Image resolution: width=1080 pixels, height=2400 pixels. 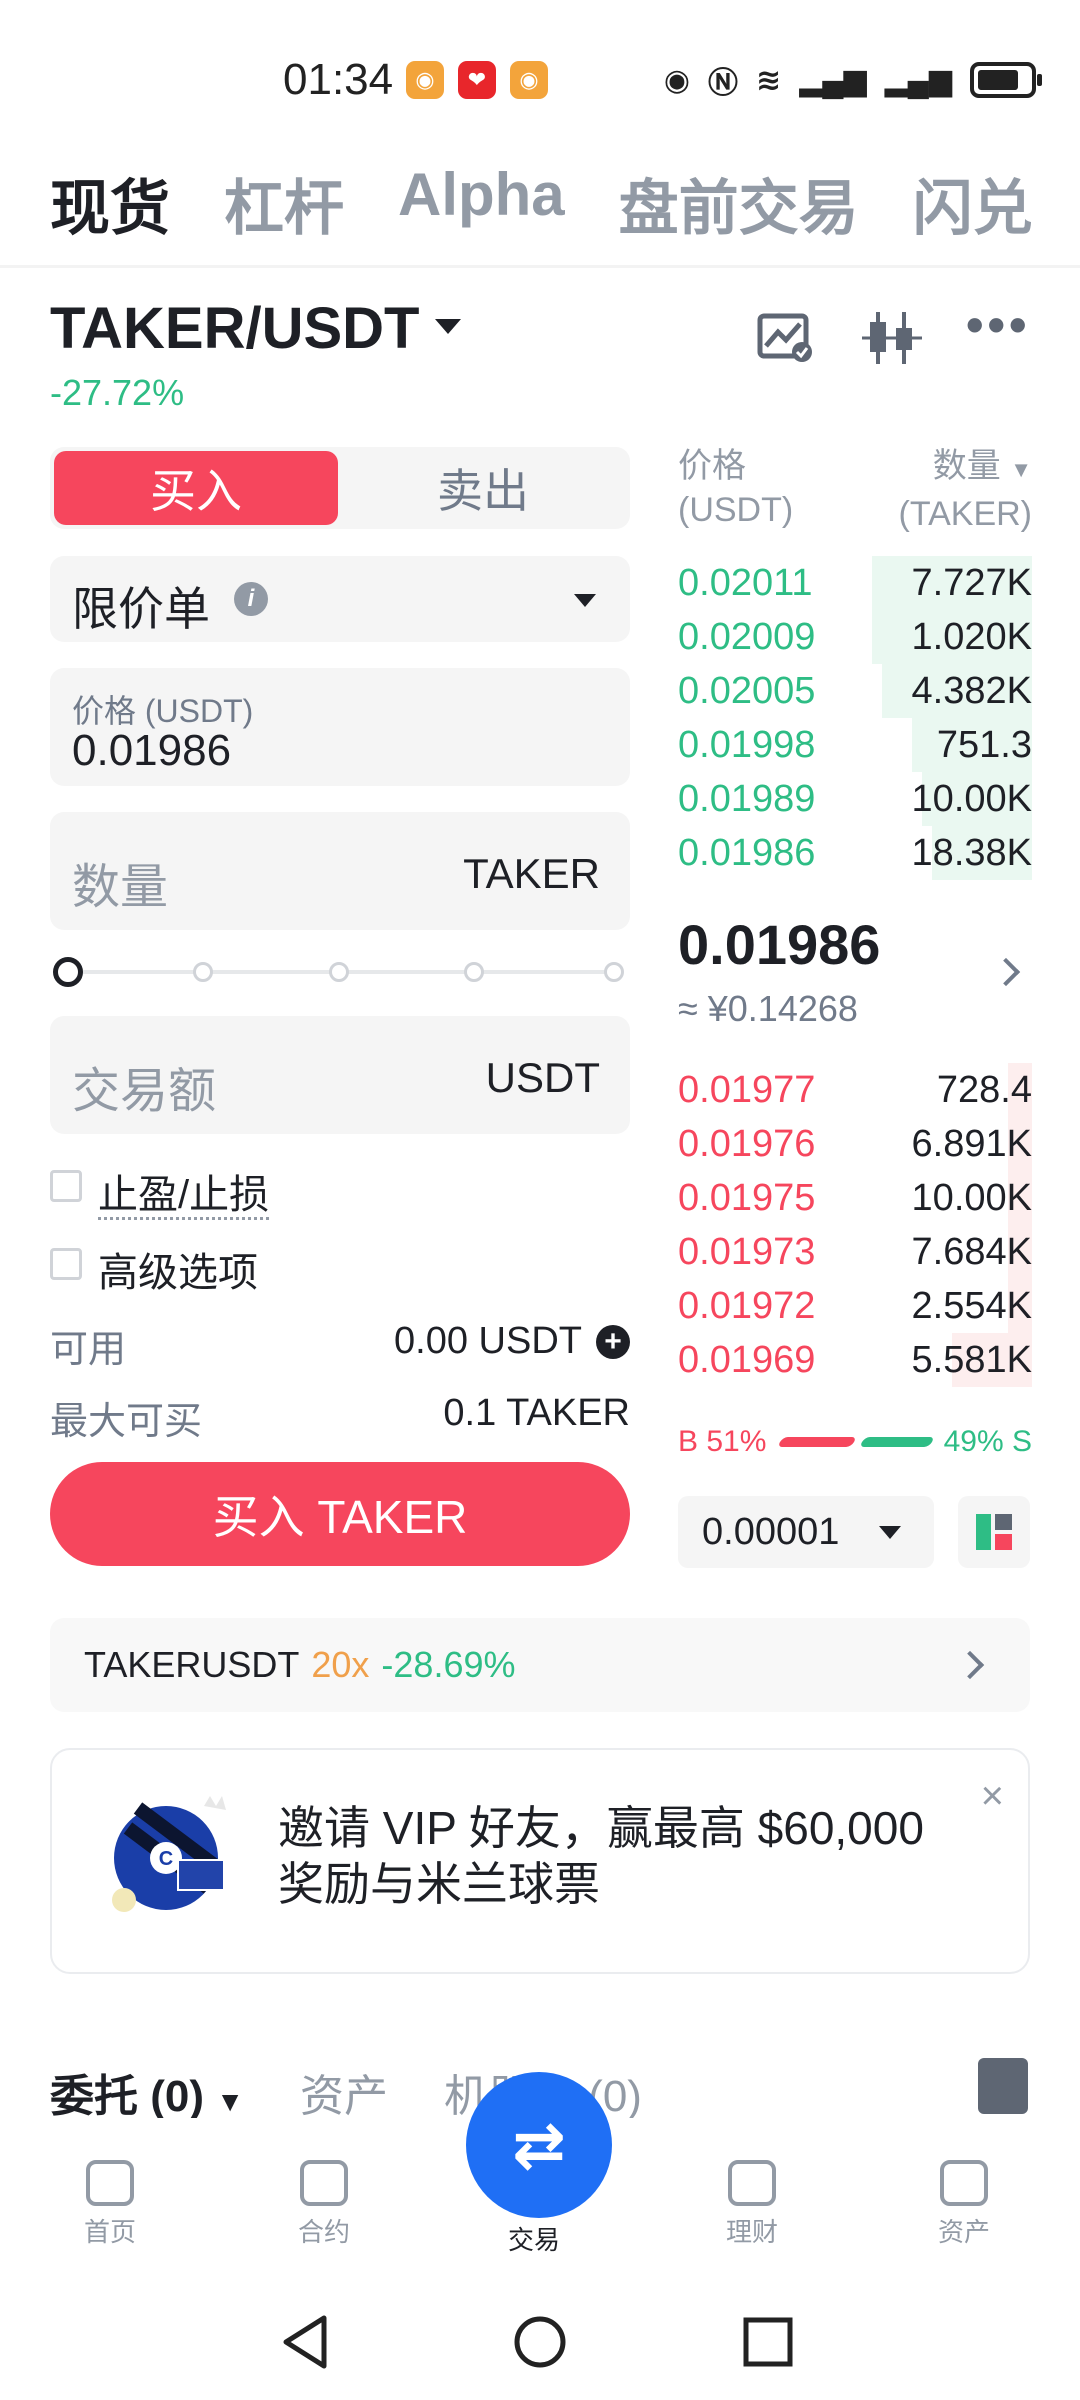 I want to click on order-history-icon, so click(x=1003, y=2086).